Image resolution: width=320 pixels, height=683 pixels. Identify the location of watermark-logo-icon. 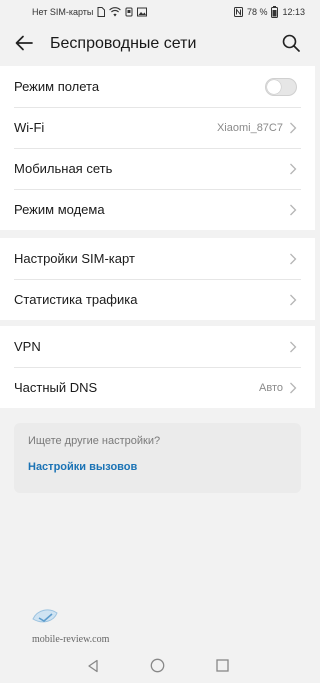
(45, 621).